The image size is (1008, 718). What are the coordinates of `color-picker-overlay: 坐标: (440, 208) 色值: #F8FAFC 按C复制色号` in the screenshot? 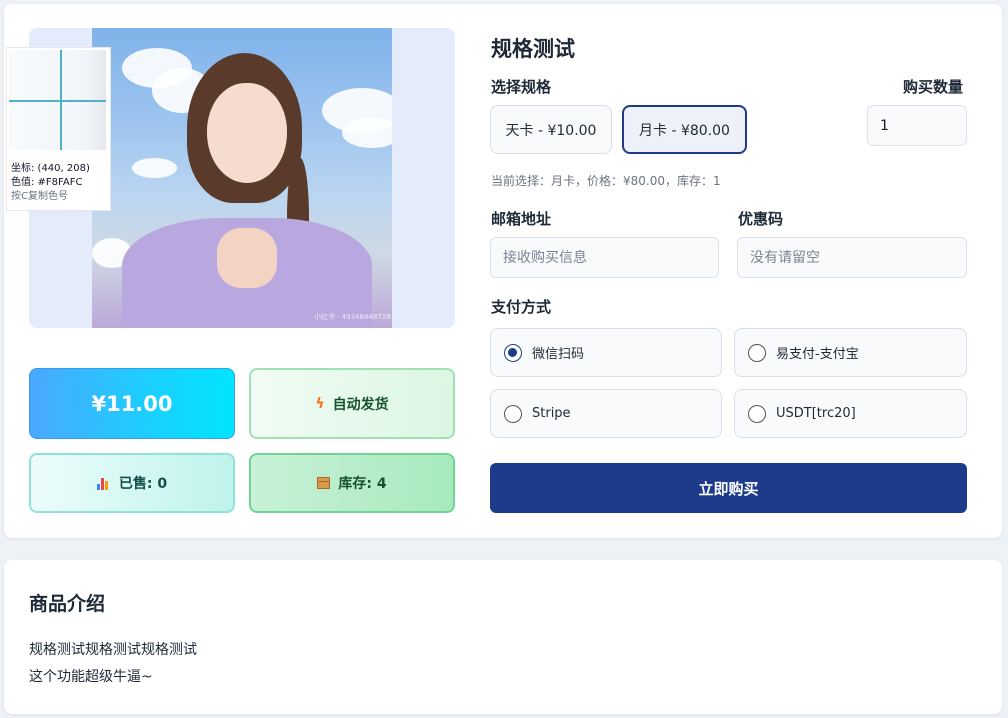 It's located at (58, 129).